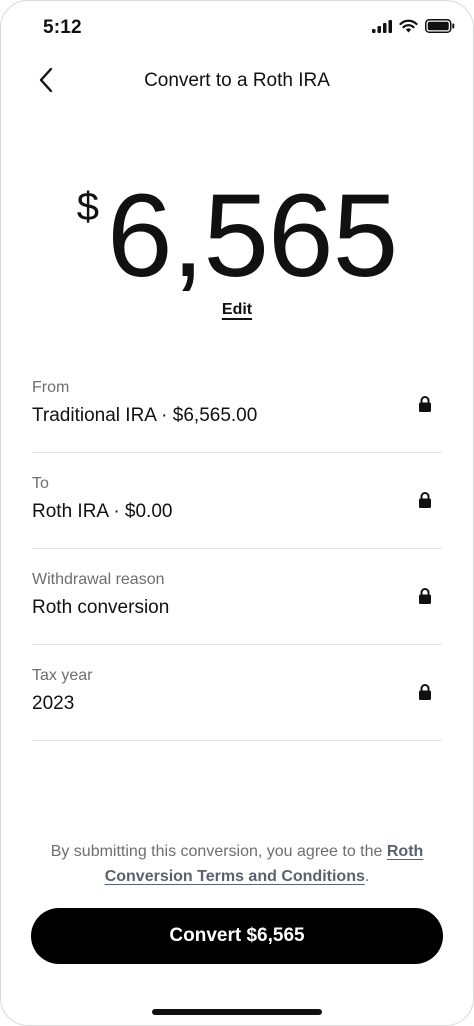 This screenshot has width=474, height=1026. What do you see at coordinates (237, 28) in the screenshot?
I see `status-bar: 5:12` at bounding box center [237, 28].